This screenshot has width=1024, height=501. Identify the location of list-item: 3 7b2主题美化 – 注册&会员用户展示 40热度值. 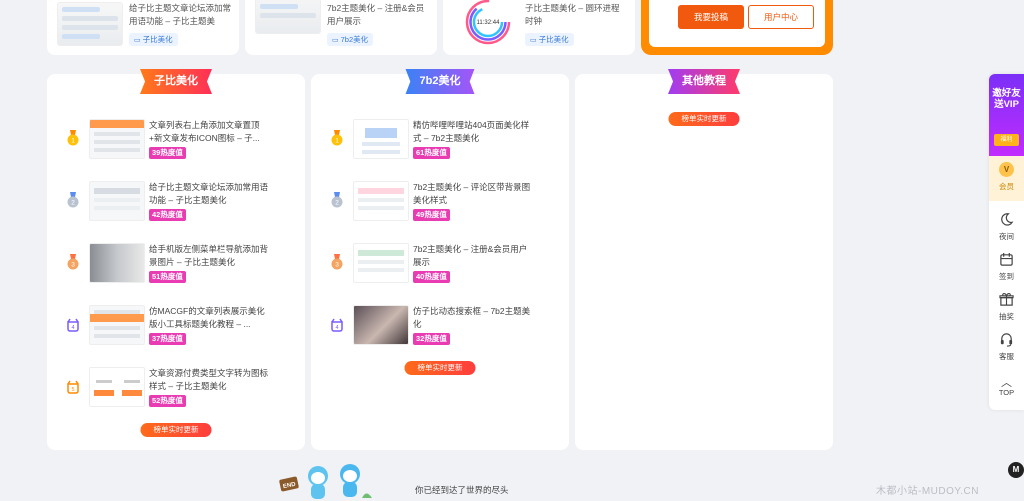
(440, 267).